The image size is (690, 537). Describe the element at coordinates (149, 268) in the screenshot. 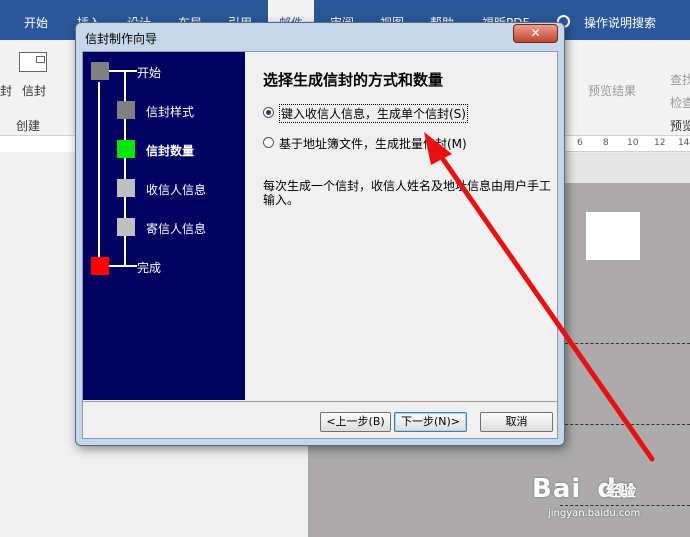

I see `step-label: 完成` at that location.